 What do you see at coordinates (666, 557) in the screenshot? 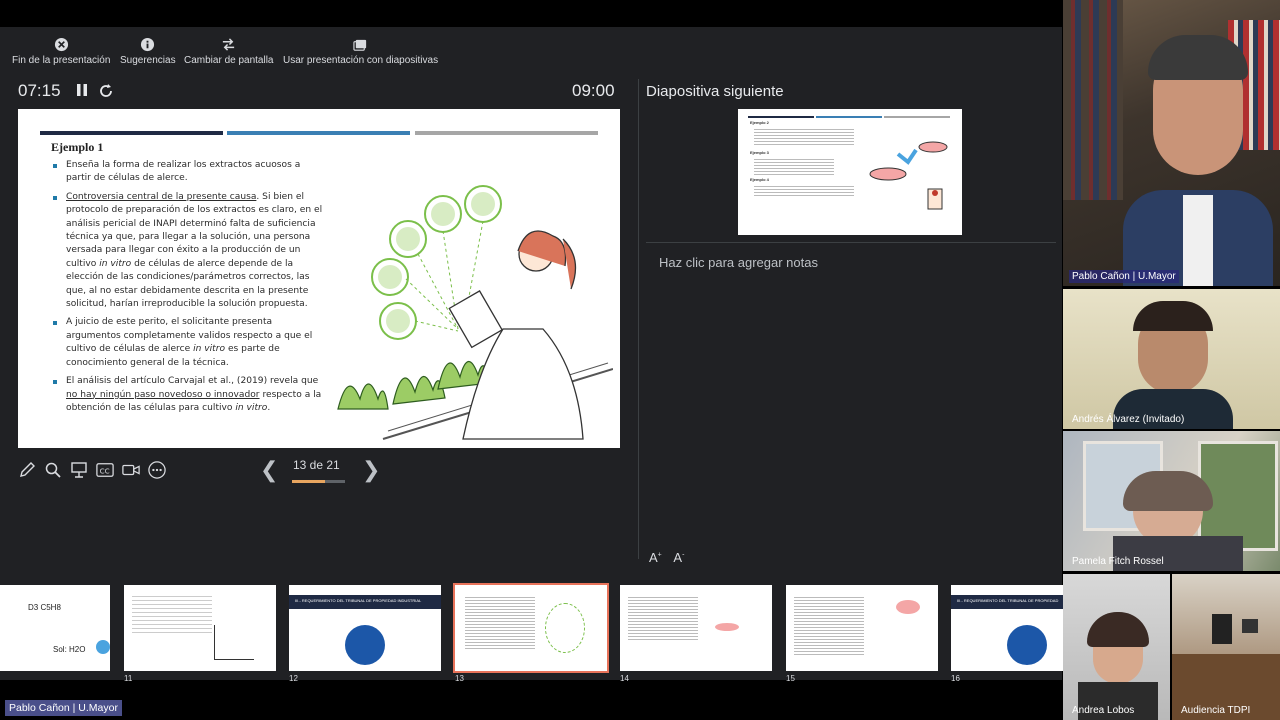
I see `font-size-controls: A+ A-` at bounding box center [666, 557].